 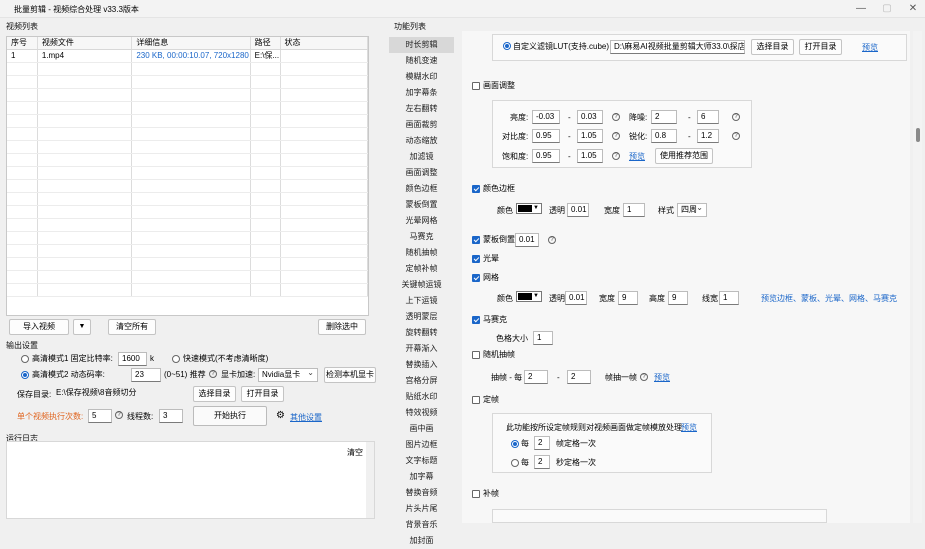 I want to click on nav-item: 关键帧运镜, so click(x=421, y=285).